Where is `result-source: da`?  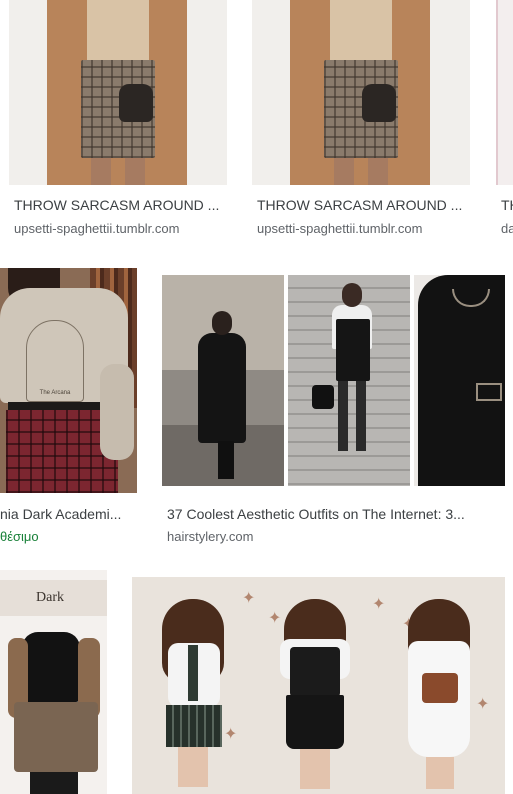 result-source: da is located at coordinates (507, 228).